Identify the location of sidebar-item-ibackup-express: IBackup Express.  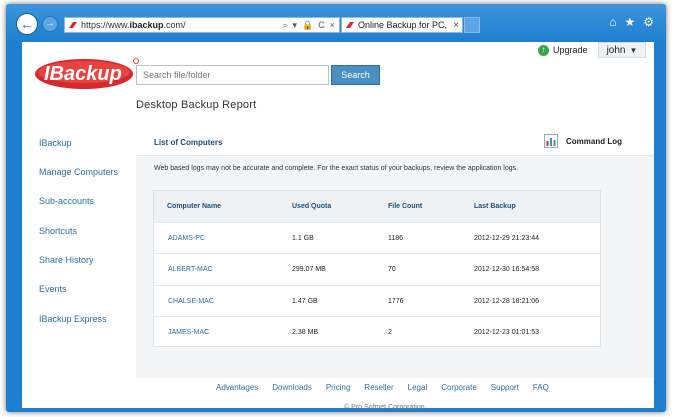
(73, 319).